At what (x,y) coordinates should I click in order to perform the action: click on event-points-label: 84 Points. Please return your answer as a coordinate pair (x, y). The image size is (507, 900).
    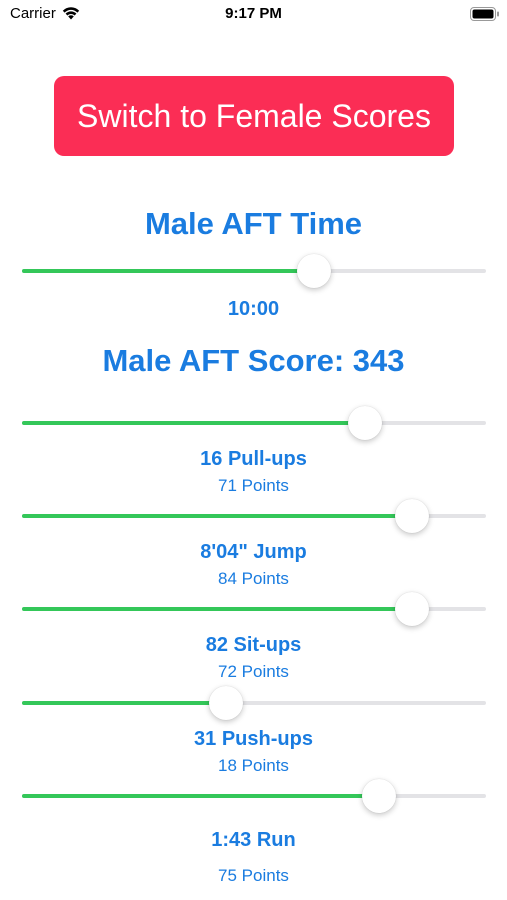
    Looking at the image, I should click on (253, 578).